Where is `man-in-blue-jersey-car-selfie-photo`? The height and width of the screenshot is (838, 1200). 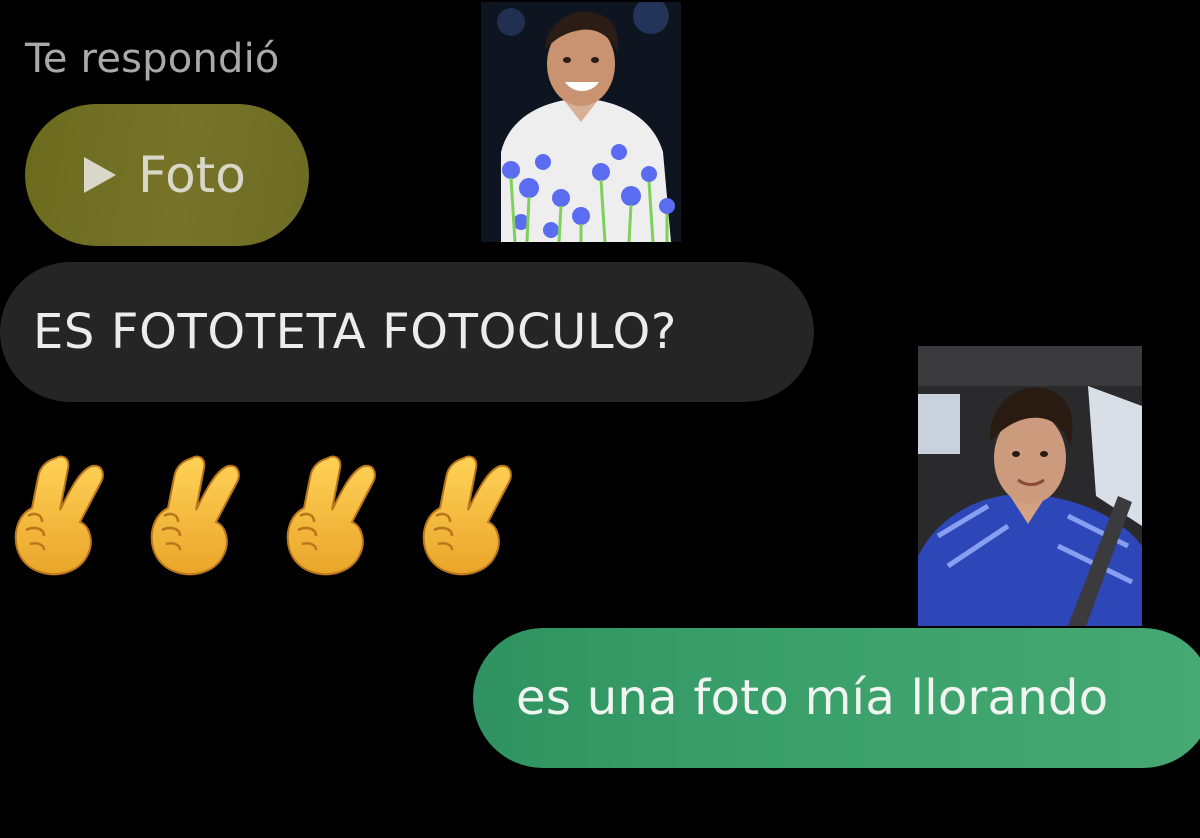 man-in-blue-jersey-car-selfie-photo is located at coordinates (1030, 486).